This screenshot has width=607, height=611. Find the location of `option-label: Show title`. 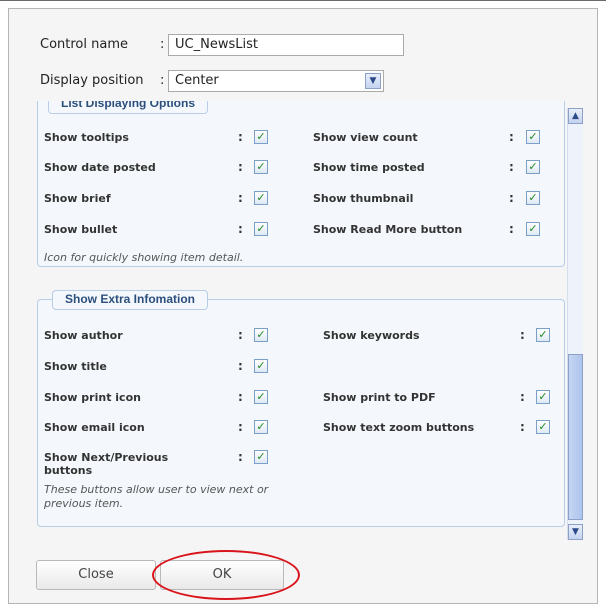

option-label: Show title is located at coordinates (75, 366).